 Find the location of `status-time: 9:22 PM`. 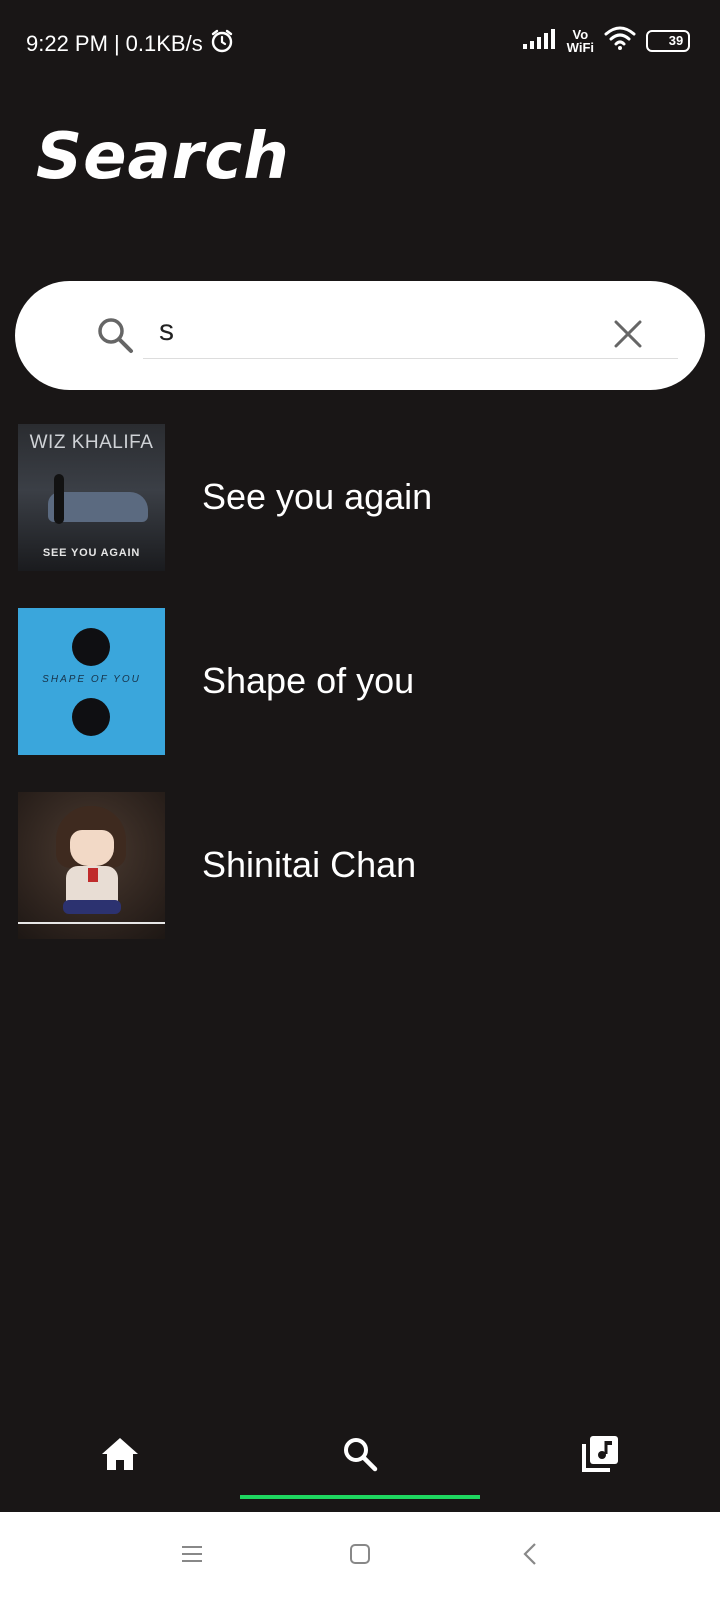

status-time: 9:22 PM is located at coordinates (67, 43).